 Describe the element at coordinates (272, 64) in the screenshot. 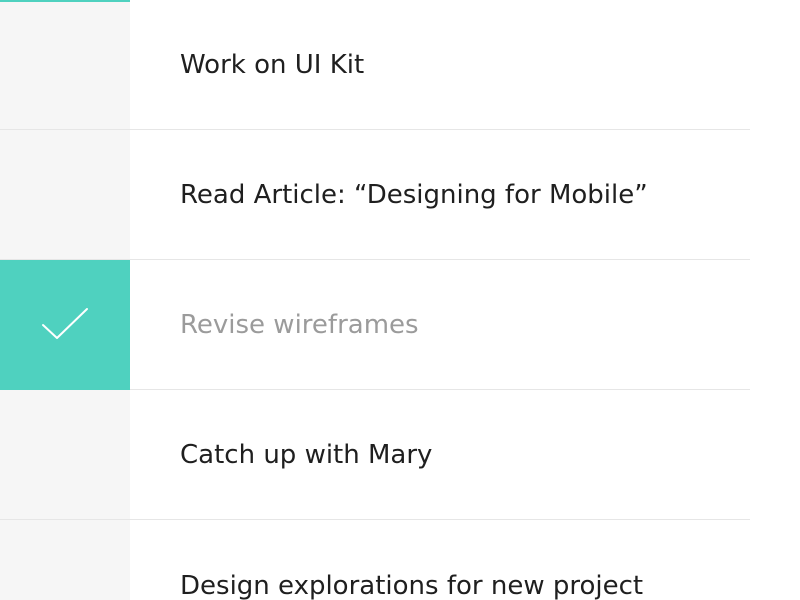

I see `task-label: Work on UI Kit` at that location.